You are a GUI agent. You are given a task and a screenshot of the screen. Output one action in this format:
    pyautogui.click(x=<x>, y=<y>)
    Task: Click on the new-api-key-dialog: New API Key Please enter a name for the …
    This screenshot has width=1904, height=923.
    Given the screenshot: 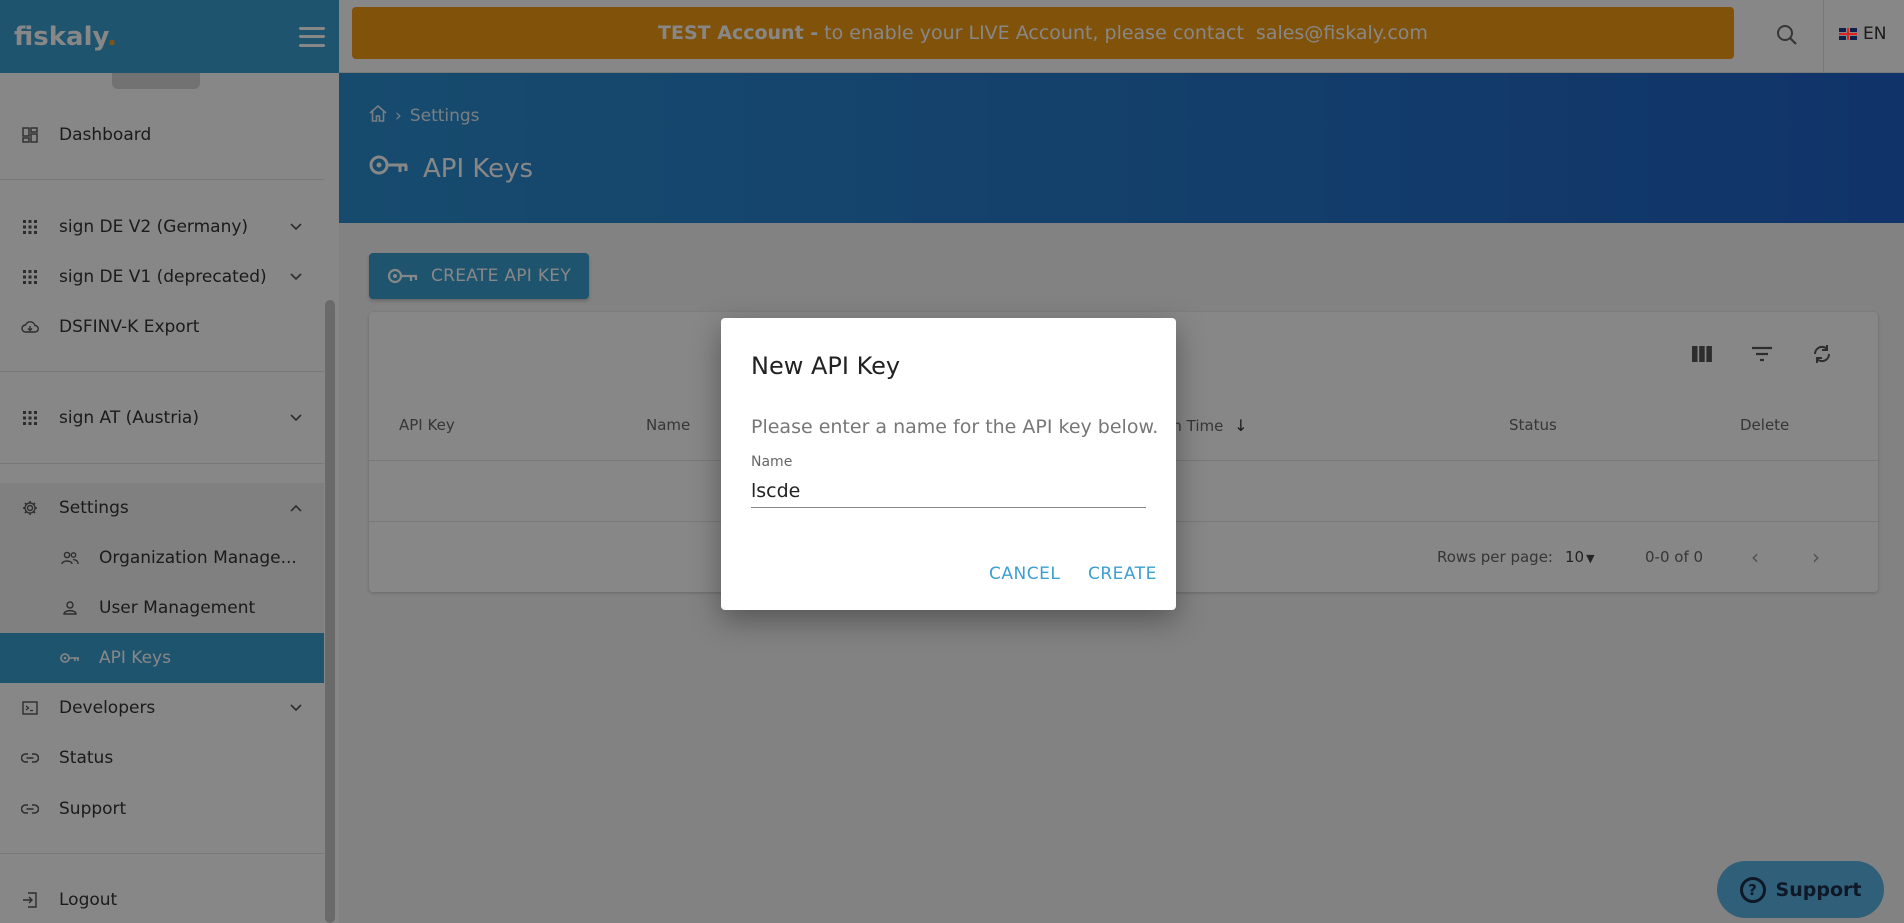 What is the action you would take?
    pyautogui.click(x=948, y=464)
    